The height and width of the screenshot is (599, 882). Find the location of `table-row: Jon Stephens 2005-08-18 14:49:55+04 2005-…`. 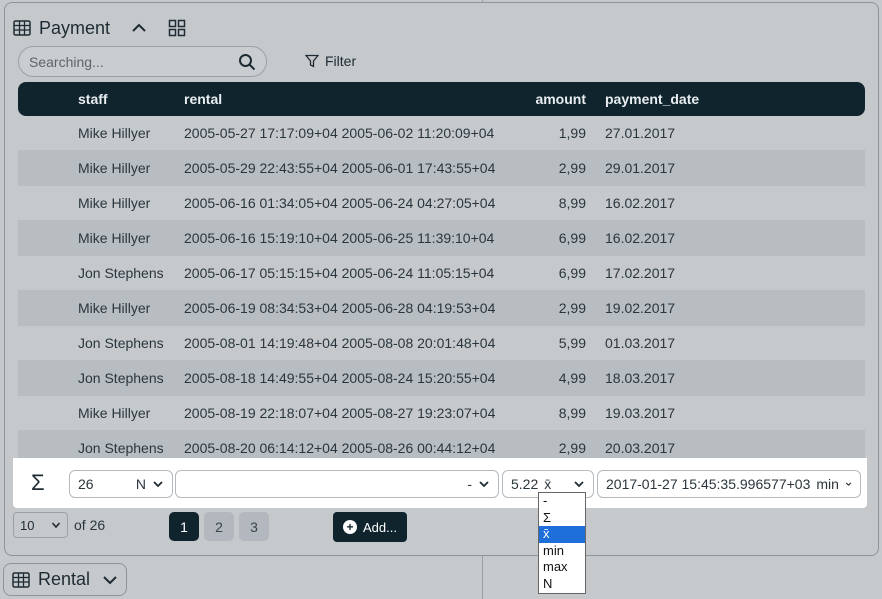

table-row: Jon Stephens 2005-08-18 14:49:55+04 2005-… is located at coordinates (441, 378).